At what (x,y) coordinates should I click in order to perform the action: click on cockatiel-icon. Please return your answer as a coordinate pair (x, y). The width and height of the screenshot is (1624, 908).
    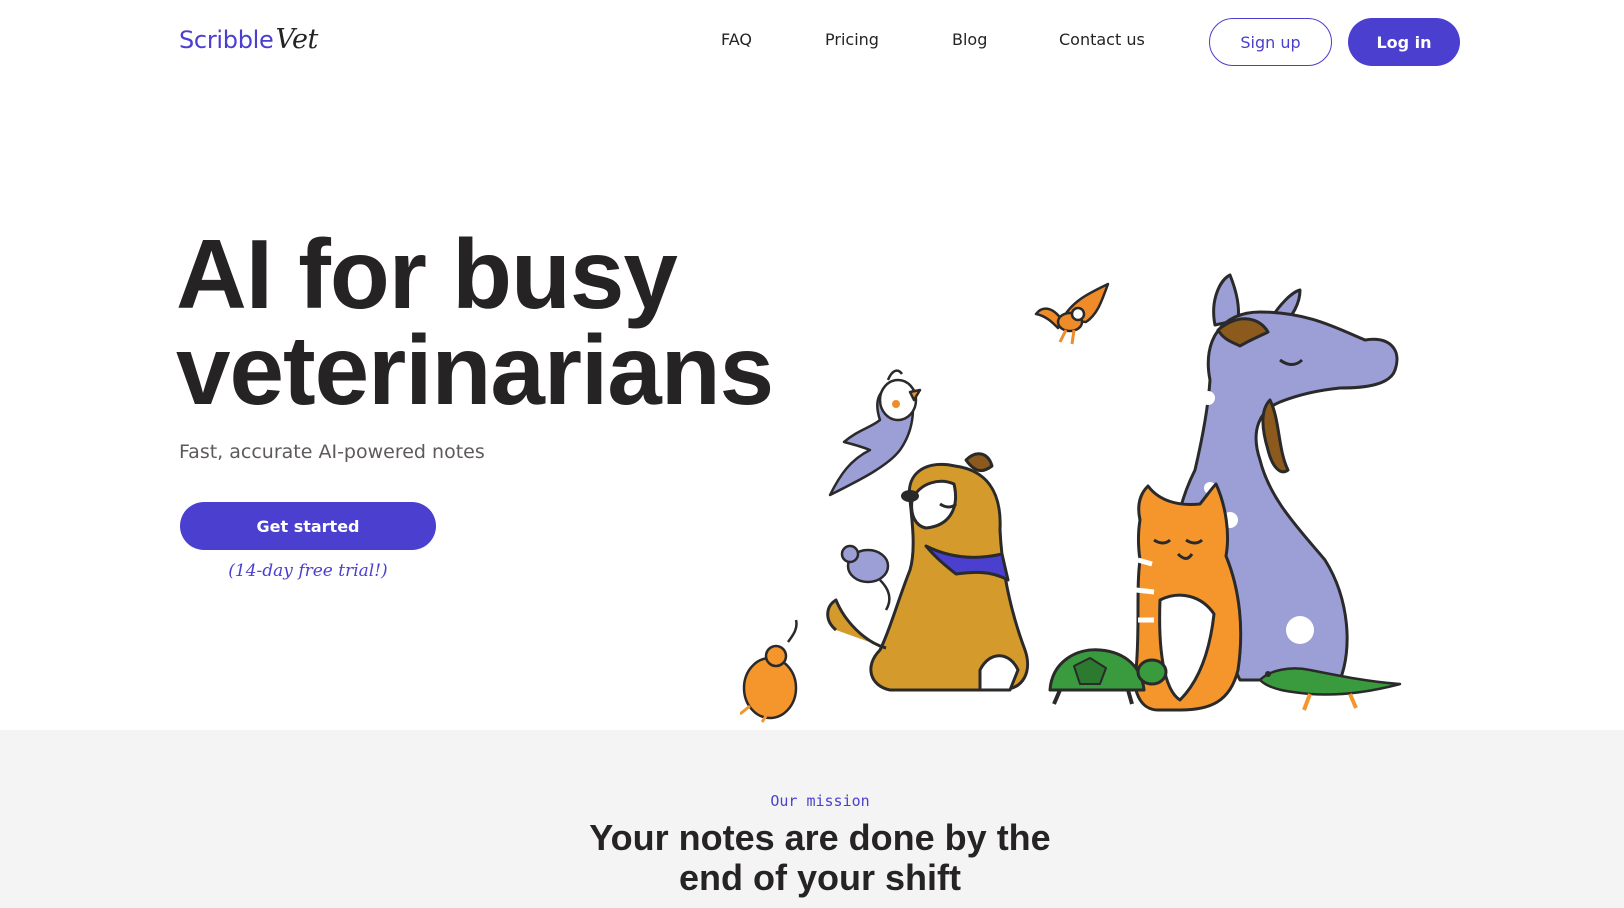
    Looking at the image, I should click on (875, 433).